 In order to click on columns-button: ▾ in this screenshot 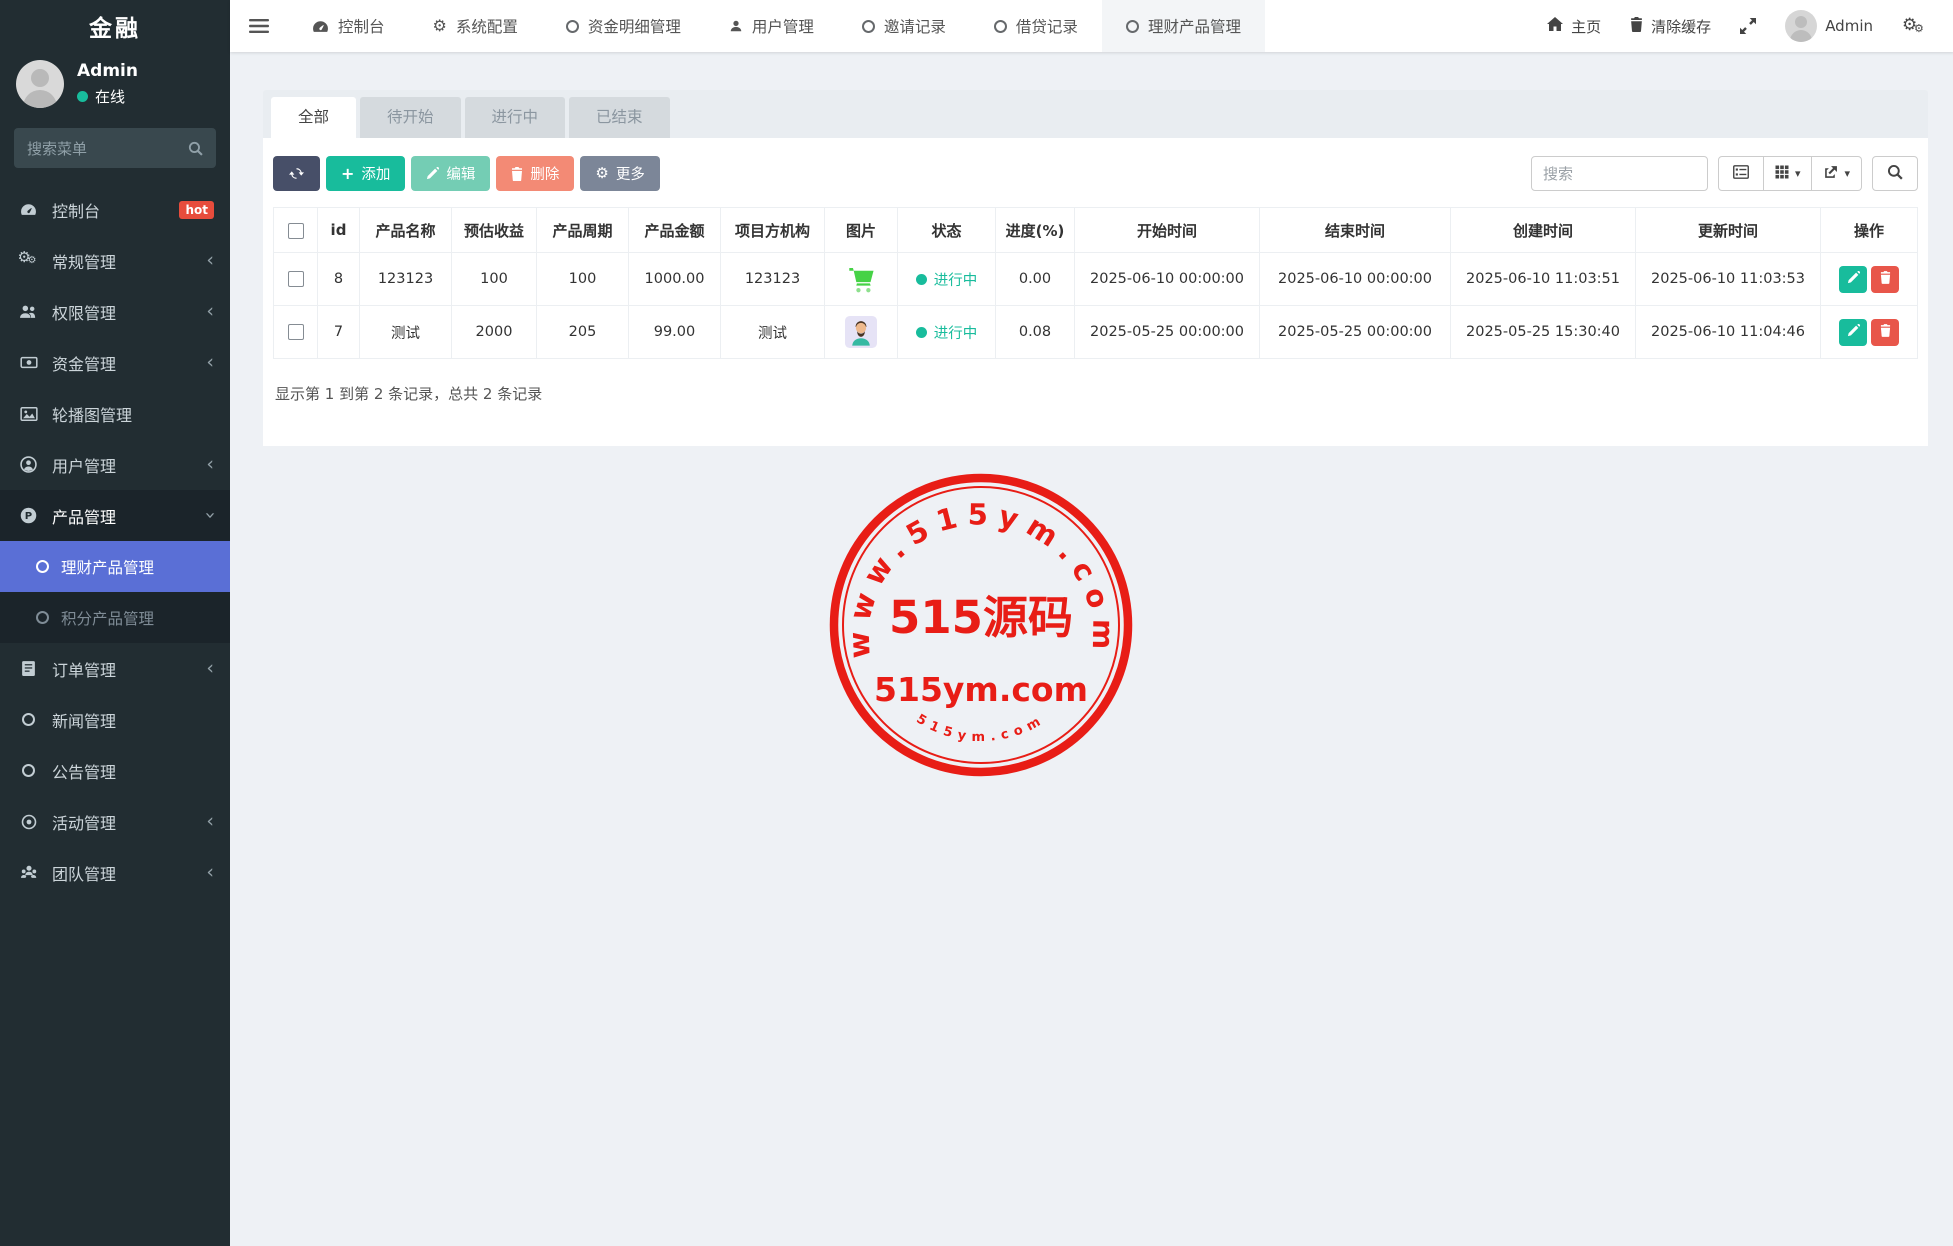, I will do `click(1788, 173)`.